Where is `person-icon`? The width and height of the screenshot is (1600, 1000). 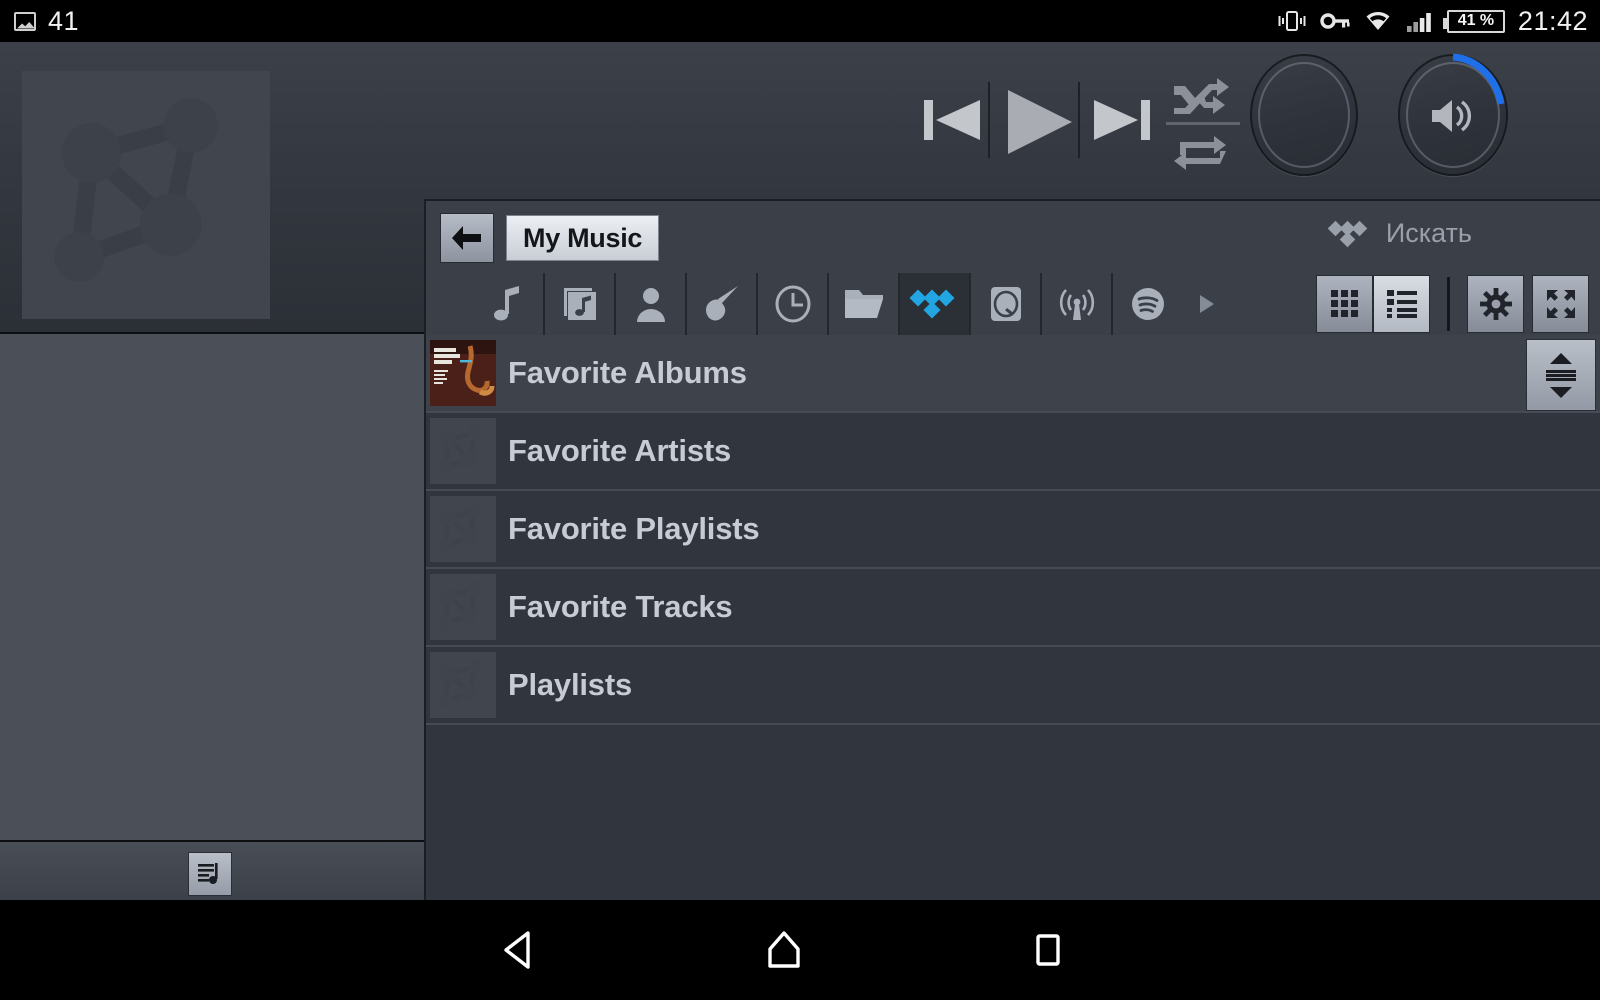 person-icon is located at coordinates (650, 305).